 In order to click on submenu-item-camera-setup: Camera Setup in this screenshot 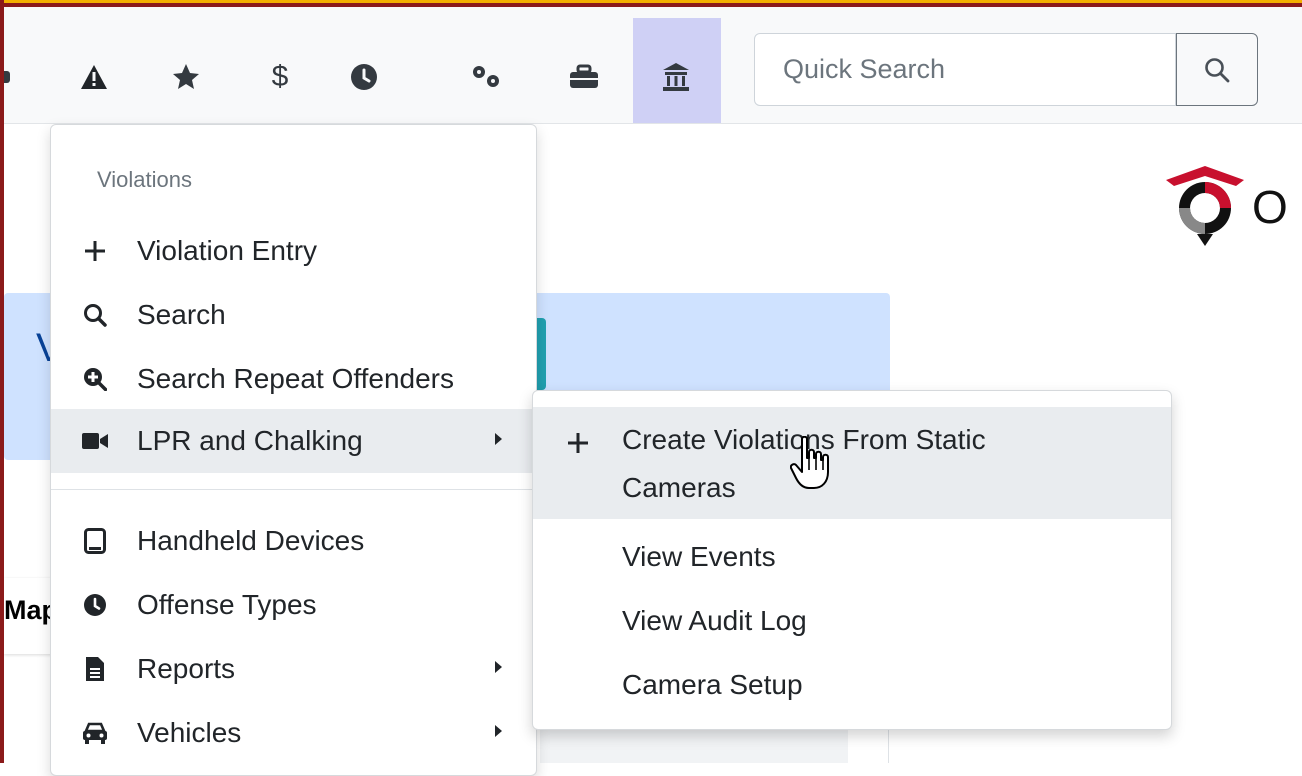, I will do `click(852, 685)`.